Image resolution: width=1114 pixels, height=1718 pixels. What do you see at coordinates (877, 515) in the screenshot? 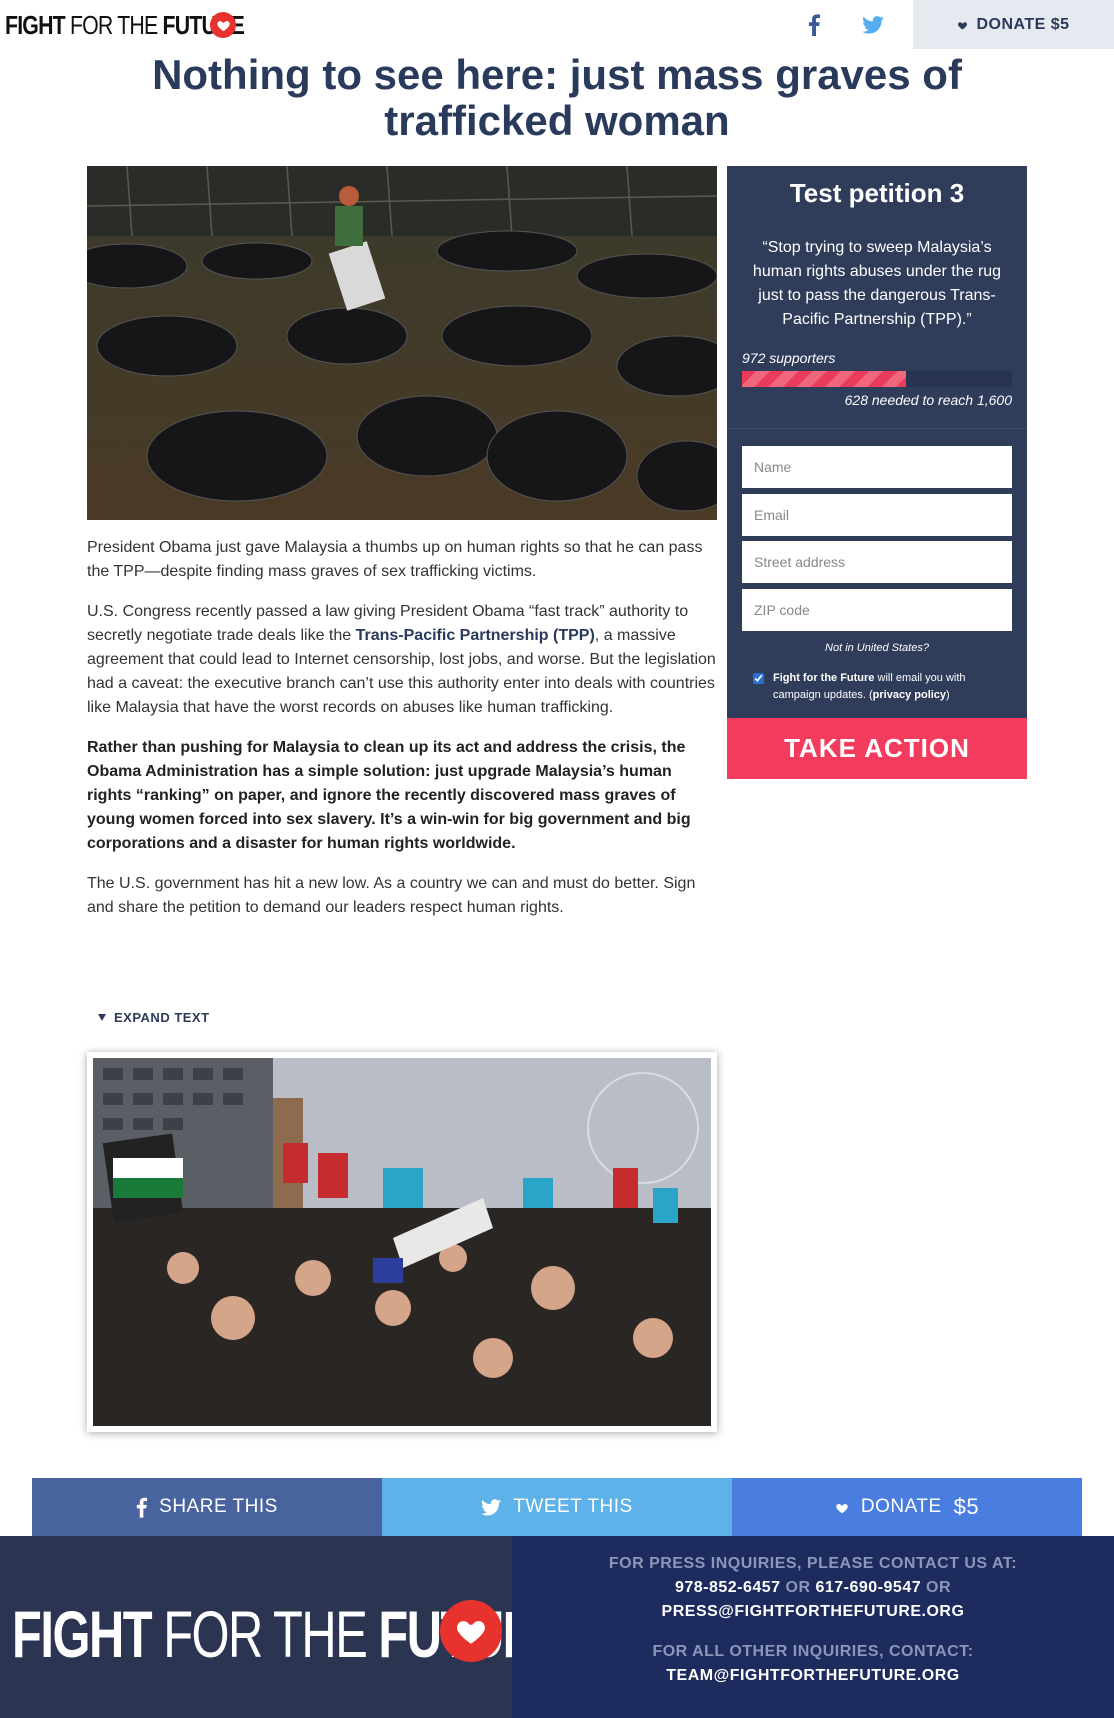
I see `email-field` at bounding box center [877, 515].